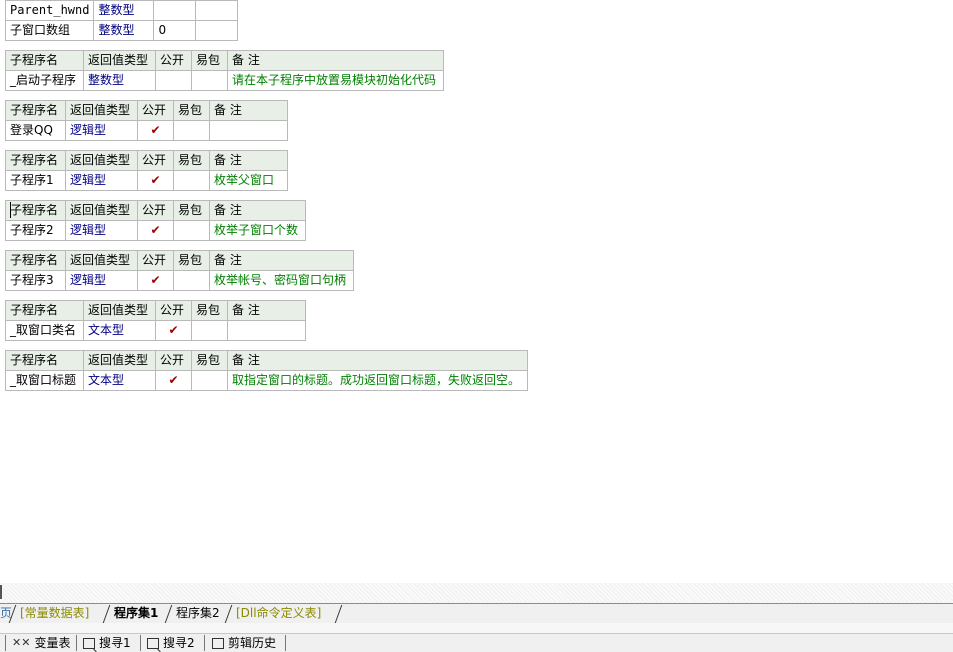 Image resolution: width=953 pixels, height=652 pixels. Describe the element at coordinates (35, 180) in the screenshot. I see `subprogram-name: 子程序1` at that location.